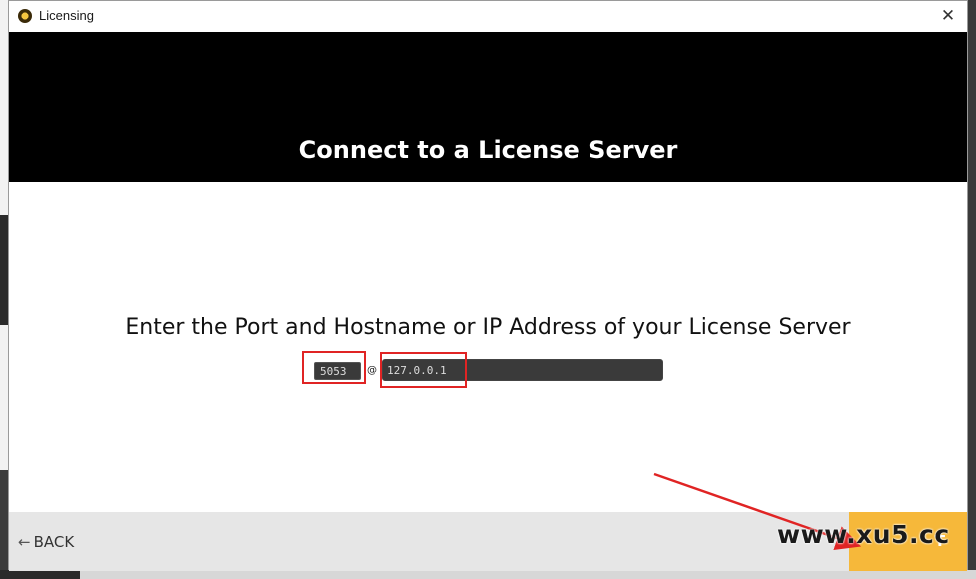 The height and width of the screenshot is (579, 976). I want to click on port-input, so click(337, 371).